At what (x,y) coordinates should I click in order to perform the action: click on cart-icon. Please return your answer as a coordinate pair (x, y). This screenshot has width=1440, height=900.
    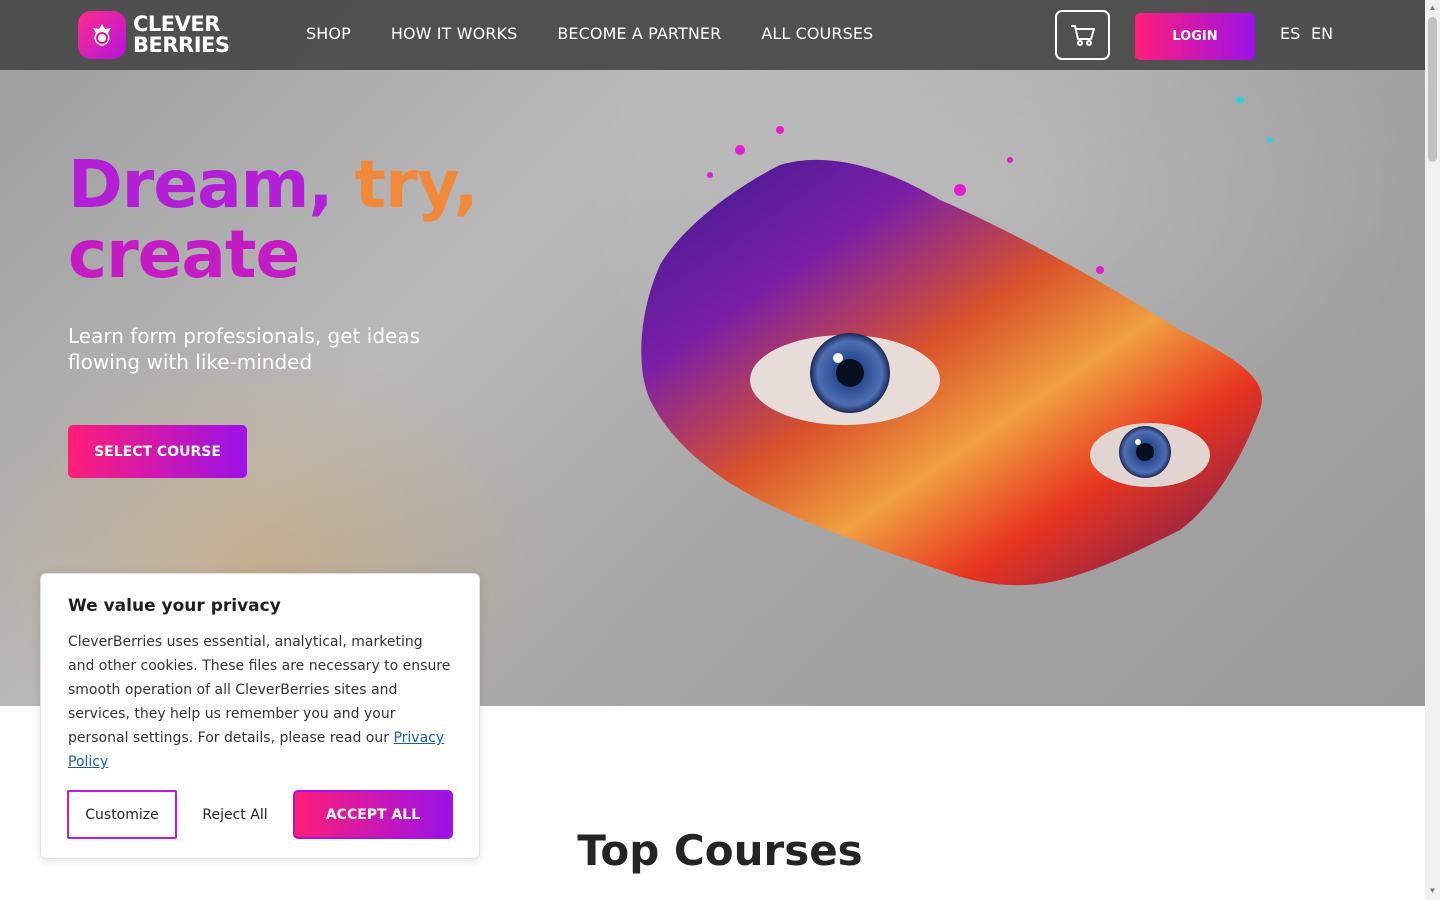
    Looking at the image, I should click on (1082, 35).